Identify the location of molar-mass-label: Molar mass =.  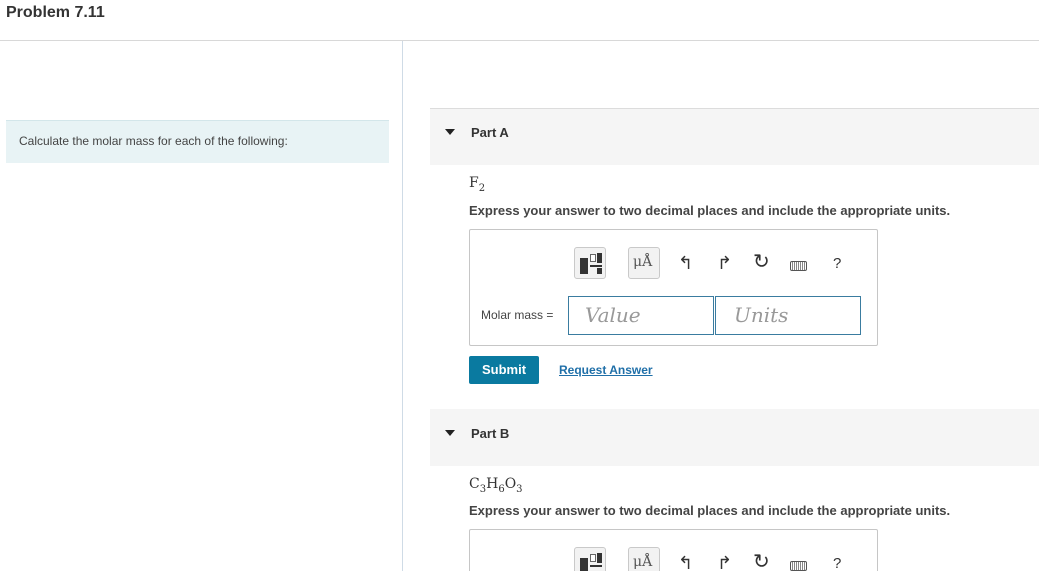
(517, 315).